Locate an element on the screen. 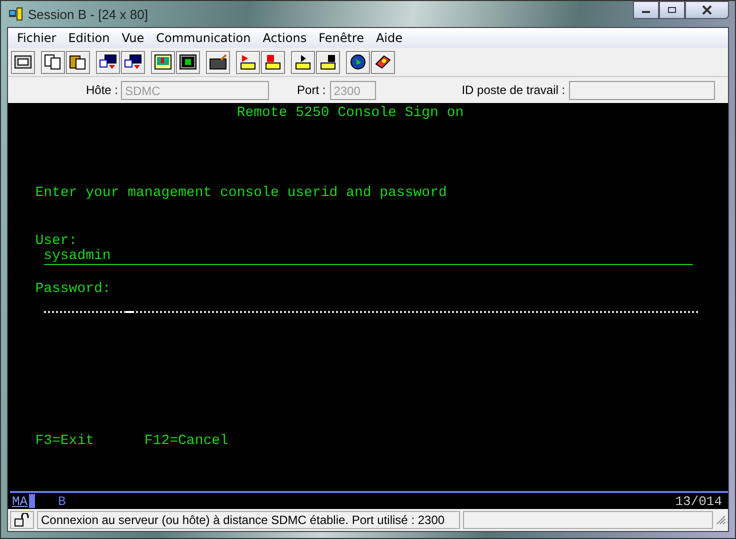  port-label: Port : is located at coordinates (311, 90).